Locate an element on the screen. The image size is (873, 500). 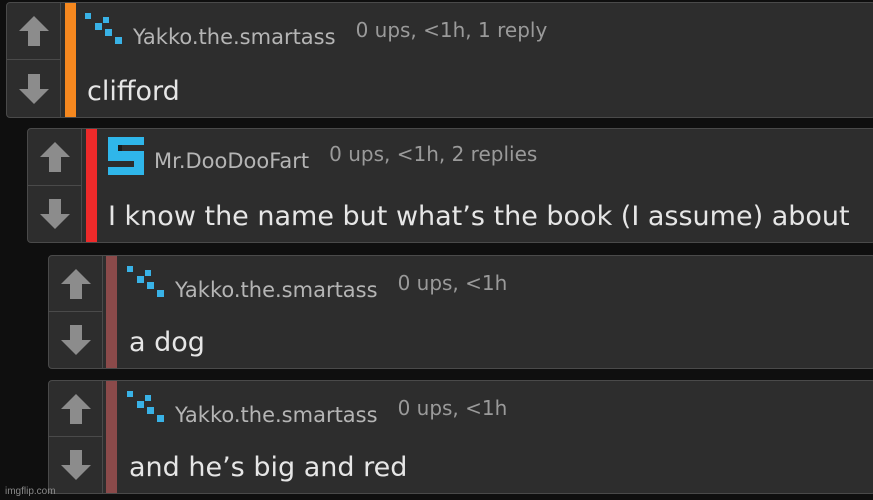
username-link: Mr.DooDooFart is located at coordinates (231, 161).